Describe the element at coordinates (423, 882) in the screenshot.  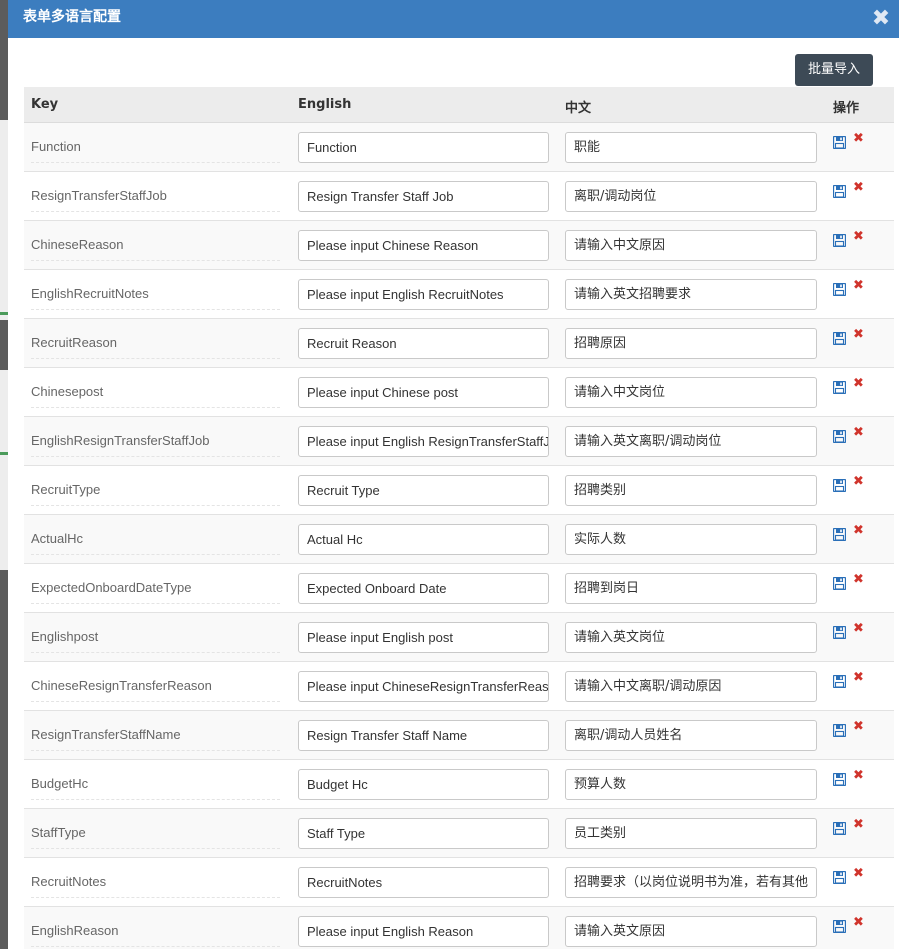
I see `english-translation-input: RecruitNotes` at that location.